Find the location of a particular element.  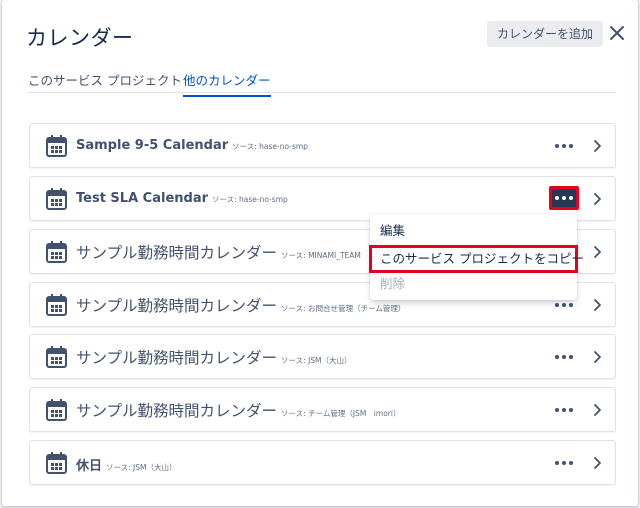

close-icon is located at coordinates (617, 33).